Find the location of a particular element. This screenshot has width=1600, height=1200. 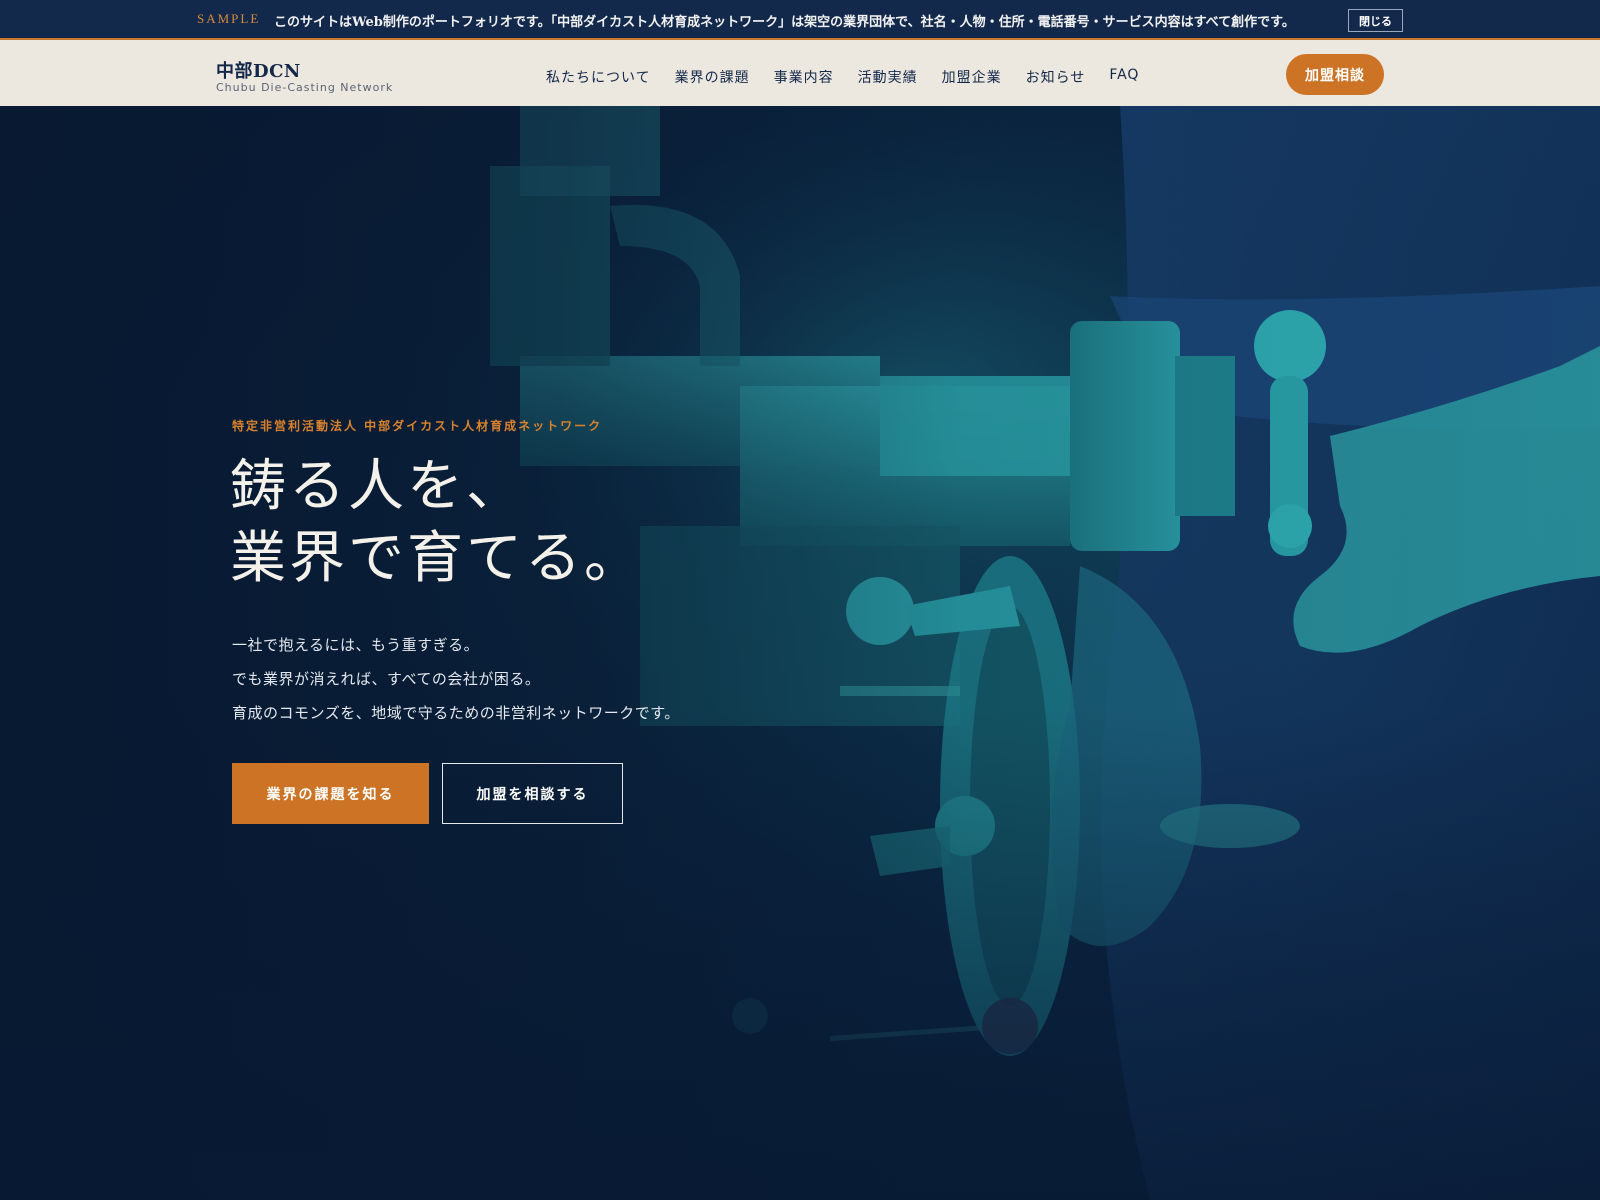

consult-membership-button: 加盟を相談する is located at coordinates (532, 793).